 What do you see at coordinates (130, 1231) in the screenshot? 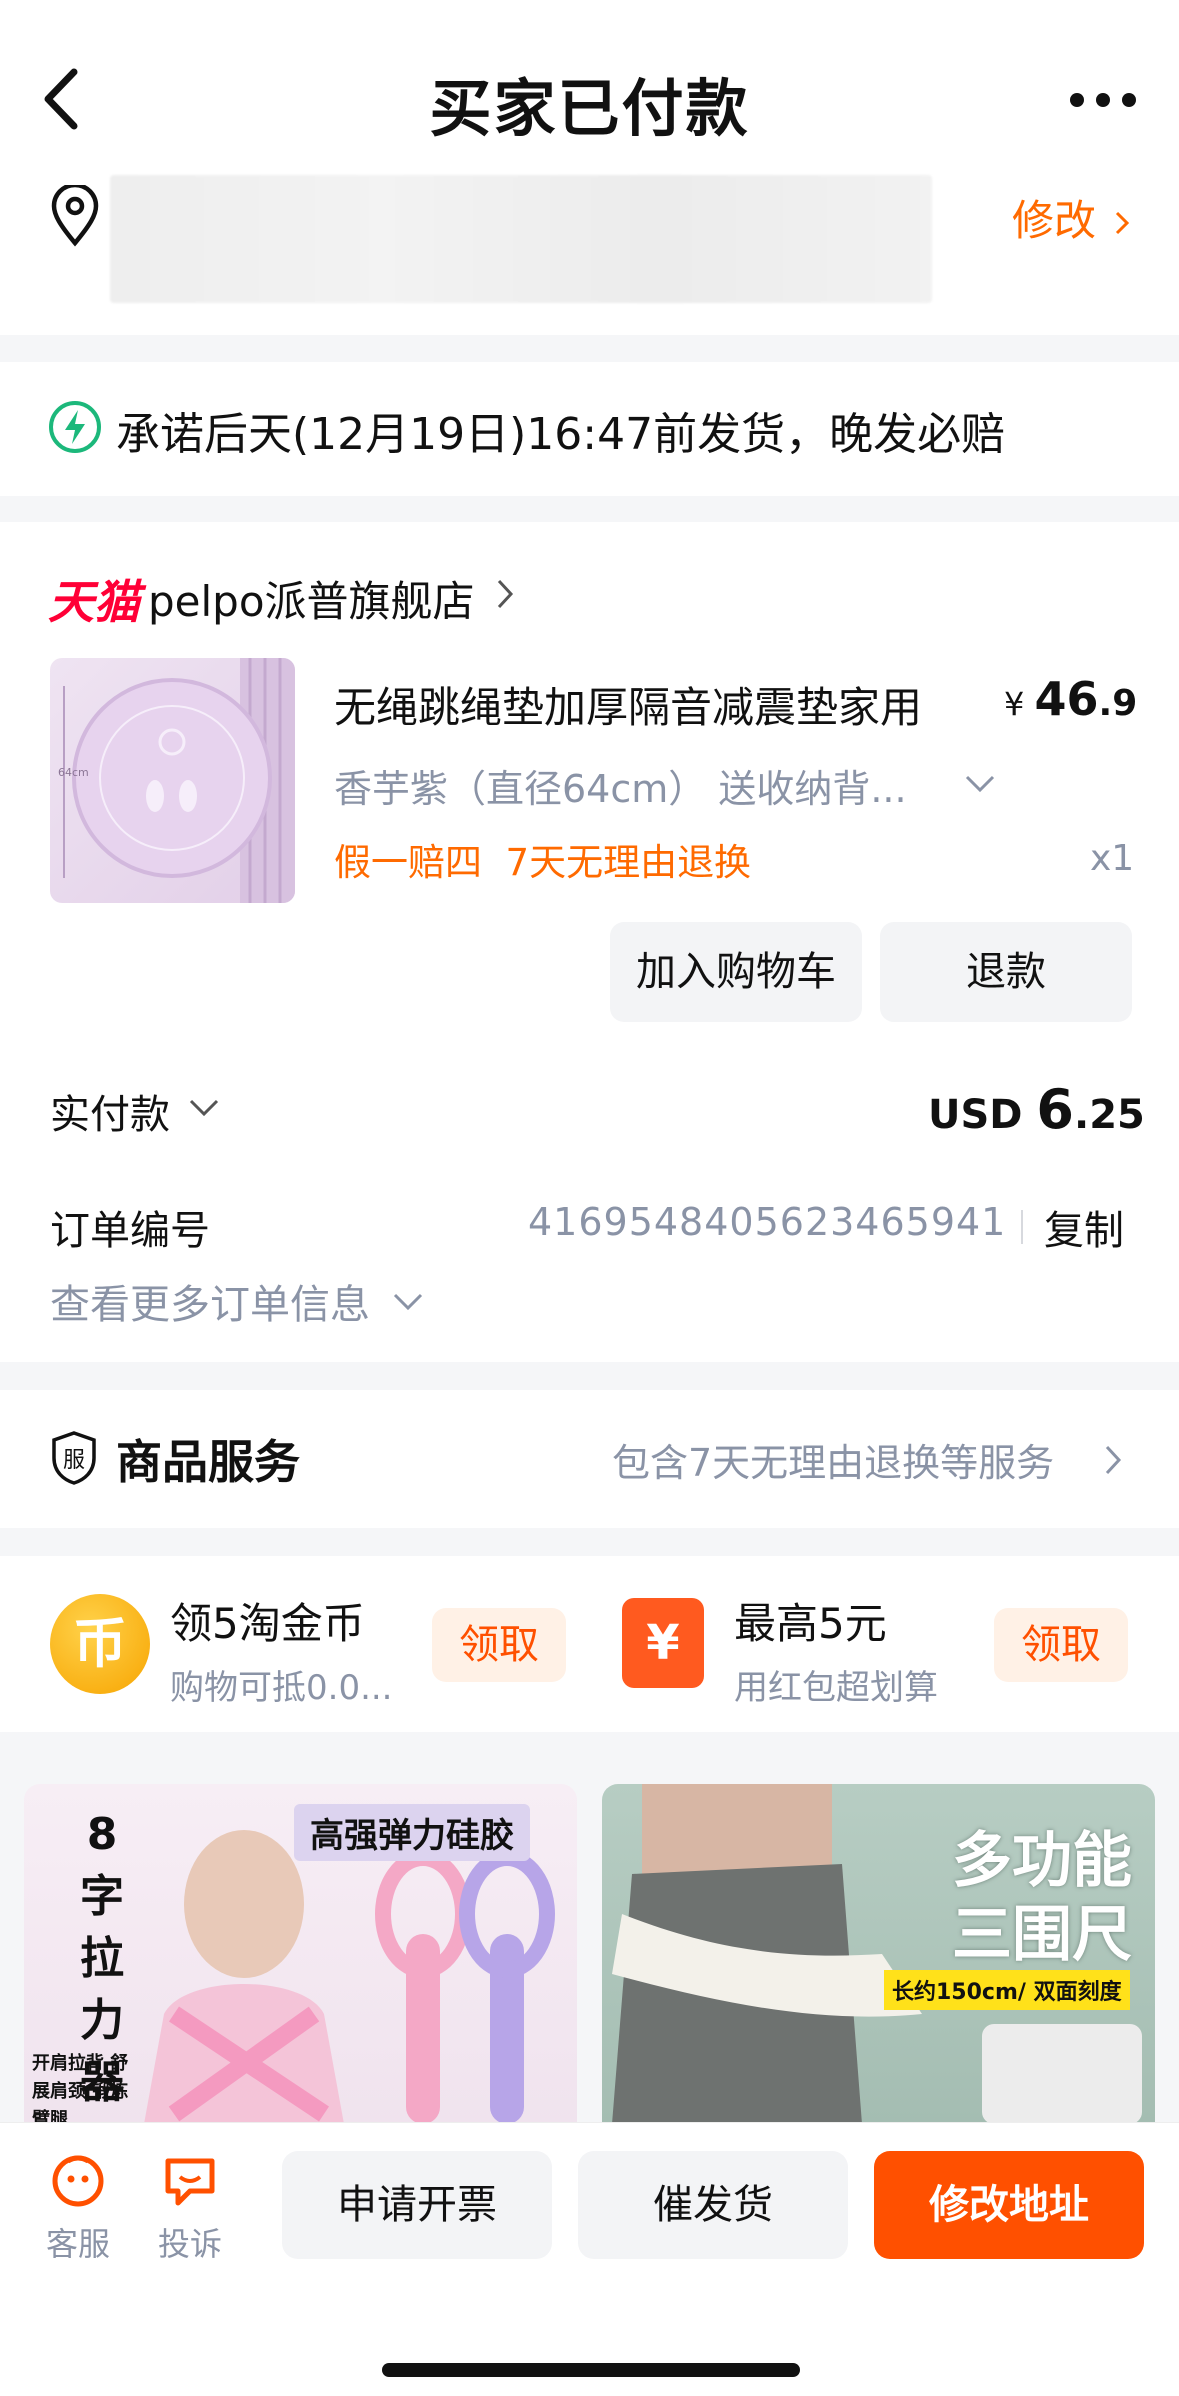
I see `order-number-label: 订单编号` at bounding box center [130, 1231].